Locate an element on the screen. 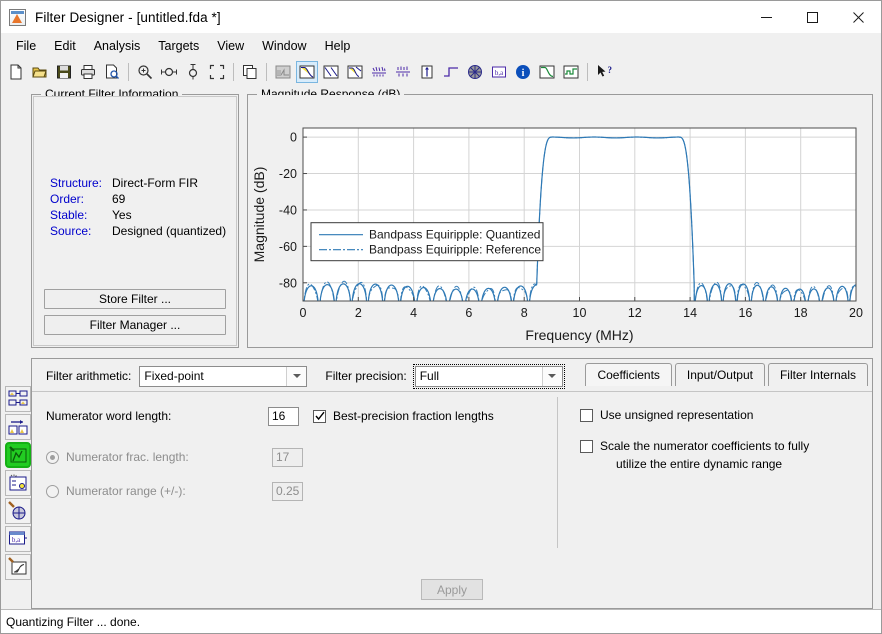 This screenshot has width=882, height=634. numerator-range-row: Numerator range (+/-): 0.25 is located at coordinates (296, 491).